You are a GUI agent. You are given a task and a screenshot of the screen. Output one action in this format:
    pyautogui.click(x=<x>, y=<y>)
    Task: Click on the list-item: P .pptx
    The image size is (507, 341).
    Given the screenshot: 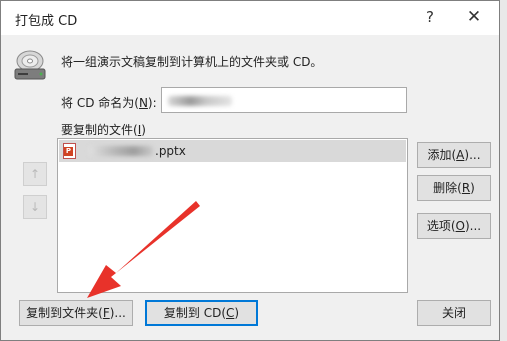 What is the action you would take?
    pyautogui.click(x=232, y=151)
    